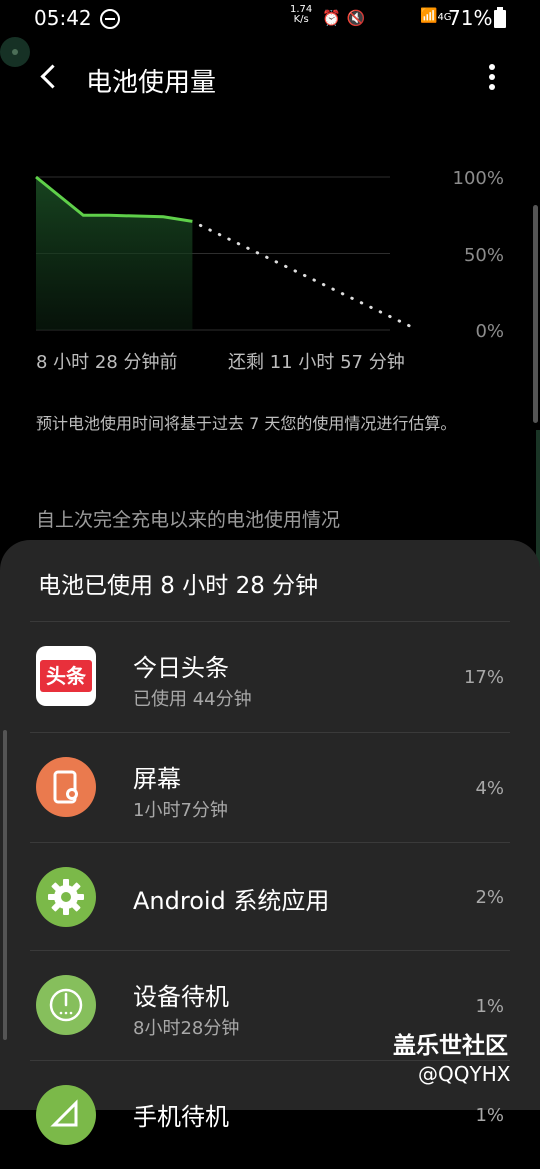  What do you see at coordinates (301, 14) in the screenshot?
I see `network-speed: 1.74 K/s` at bounding box center [301, 14].